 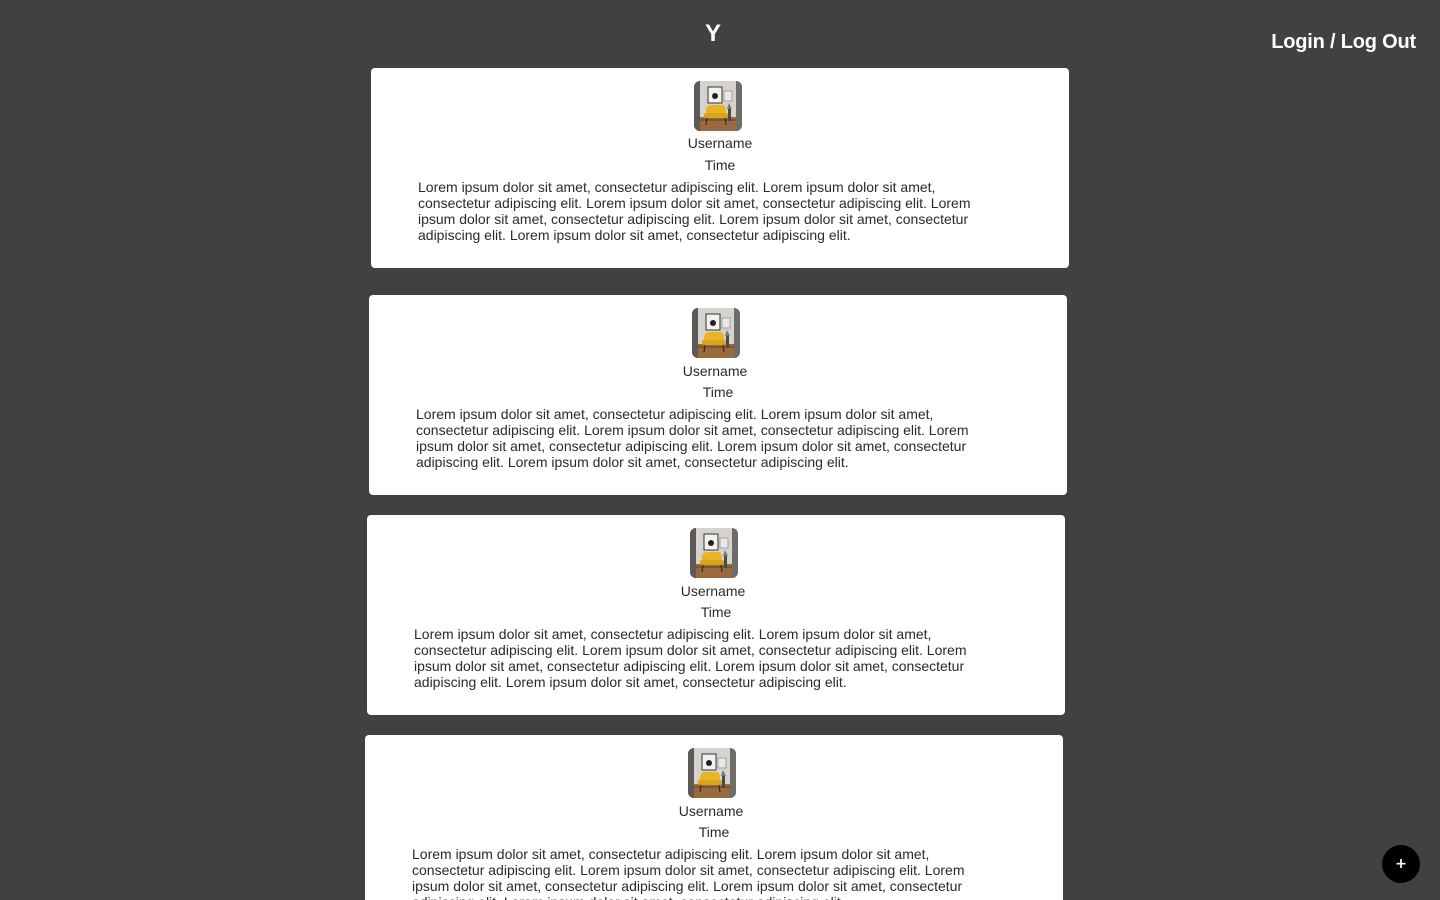 What do you see at coordinates (1401, 864) in the screenshot?
I see `new-post-button: +` at bounding box center [1401, 864].